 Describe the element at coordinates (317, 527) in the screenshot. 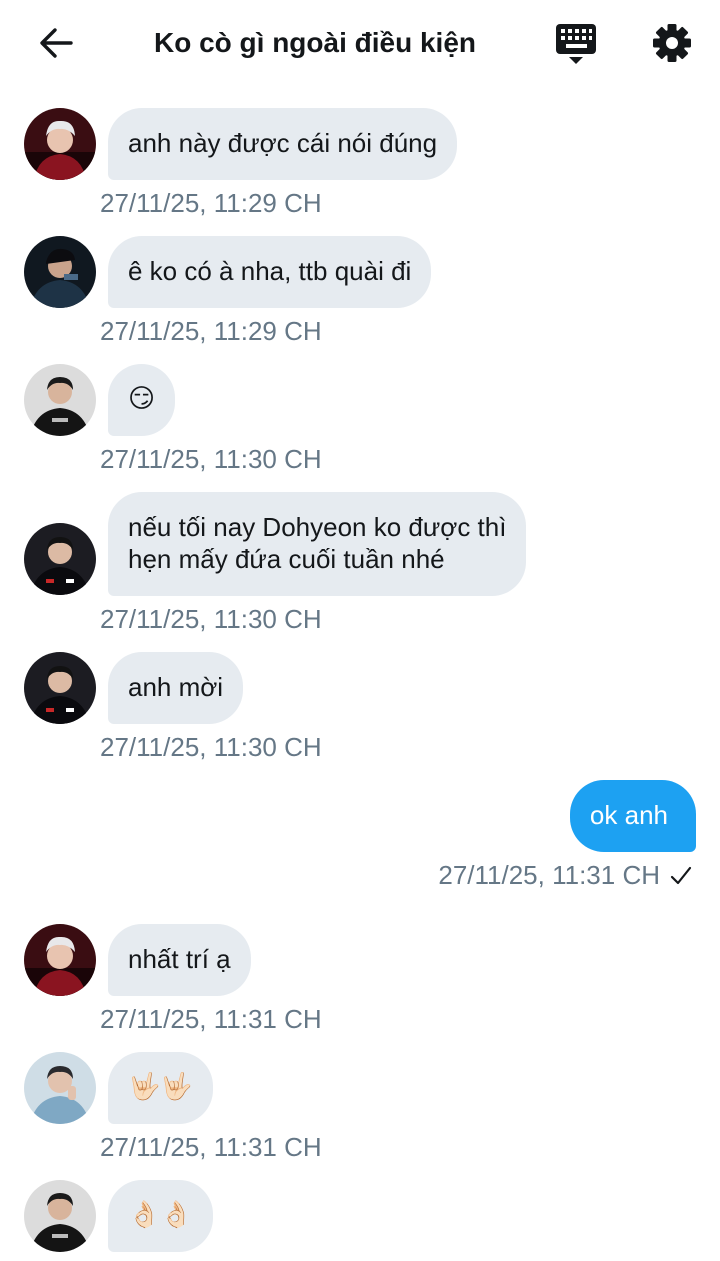

I see `message-line: nếu tối nay Dohyeon ko được thì` at that location.